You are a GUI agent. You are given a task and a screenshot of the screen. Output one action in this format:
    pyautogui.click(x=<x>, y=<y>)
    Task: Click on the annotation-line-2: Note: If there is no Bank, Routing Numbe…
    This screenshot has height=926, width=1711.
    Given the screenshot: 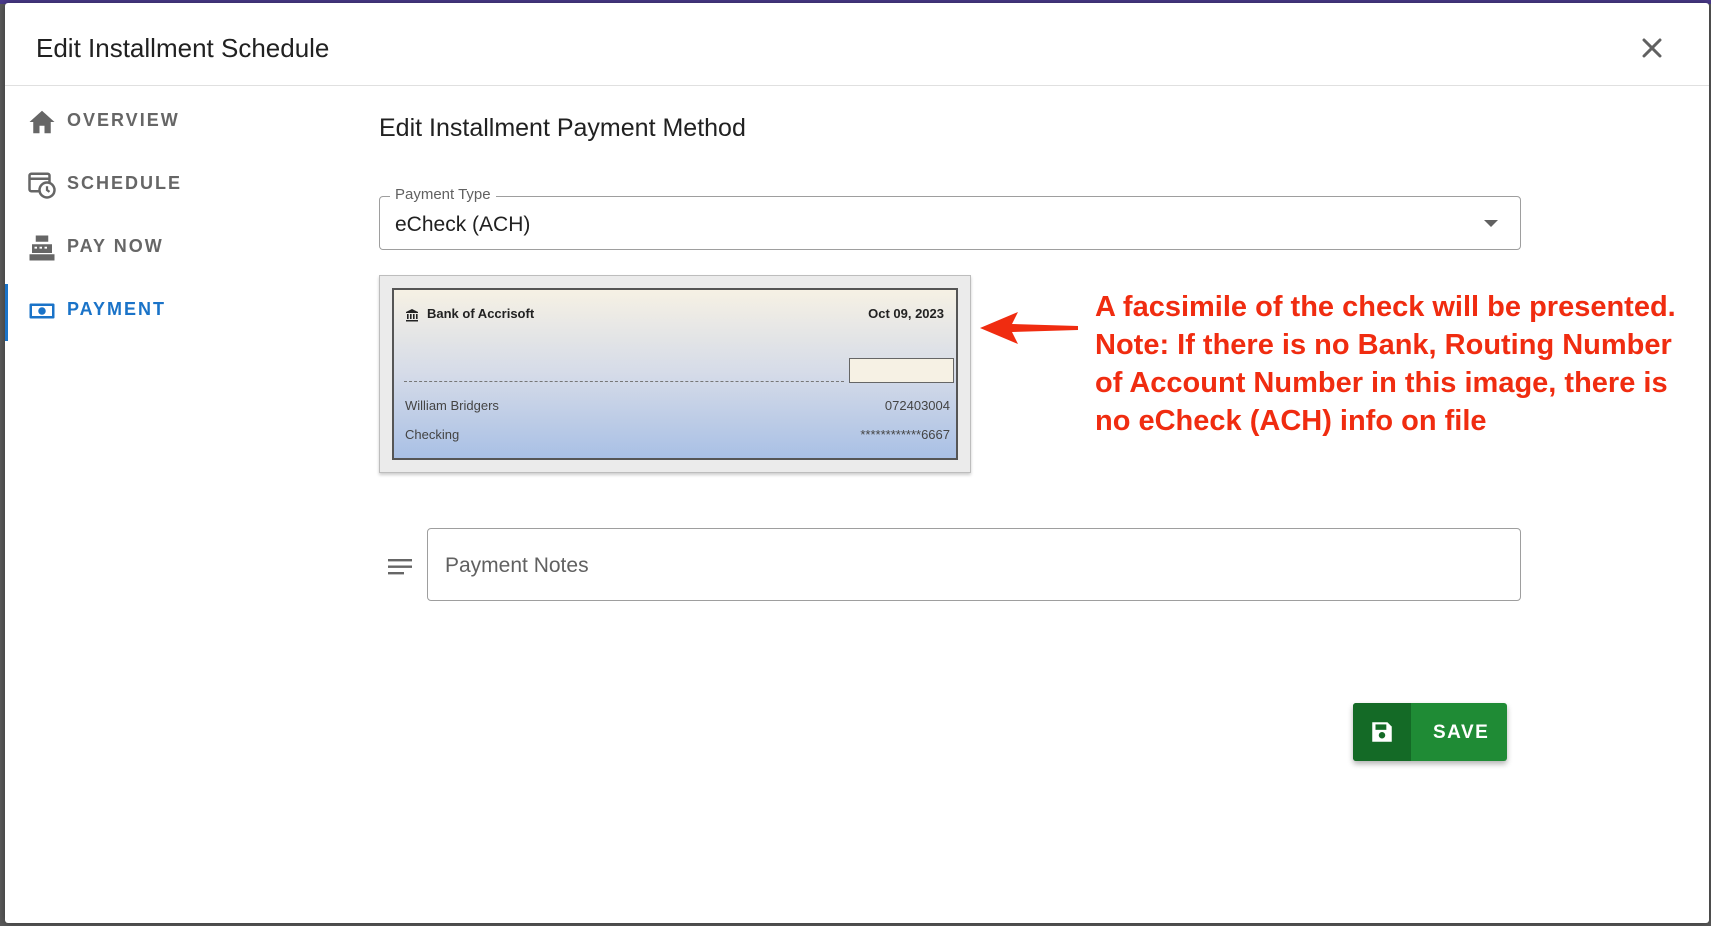 What is the action you would take?
    pyautogui.click(x=1383, y=383)
    